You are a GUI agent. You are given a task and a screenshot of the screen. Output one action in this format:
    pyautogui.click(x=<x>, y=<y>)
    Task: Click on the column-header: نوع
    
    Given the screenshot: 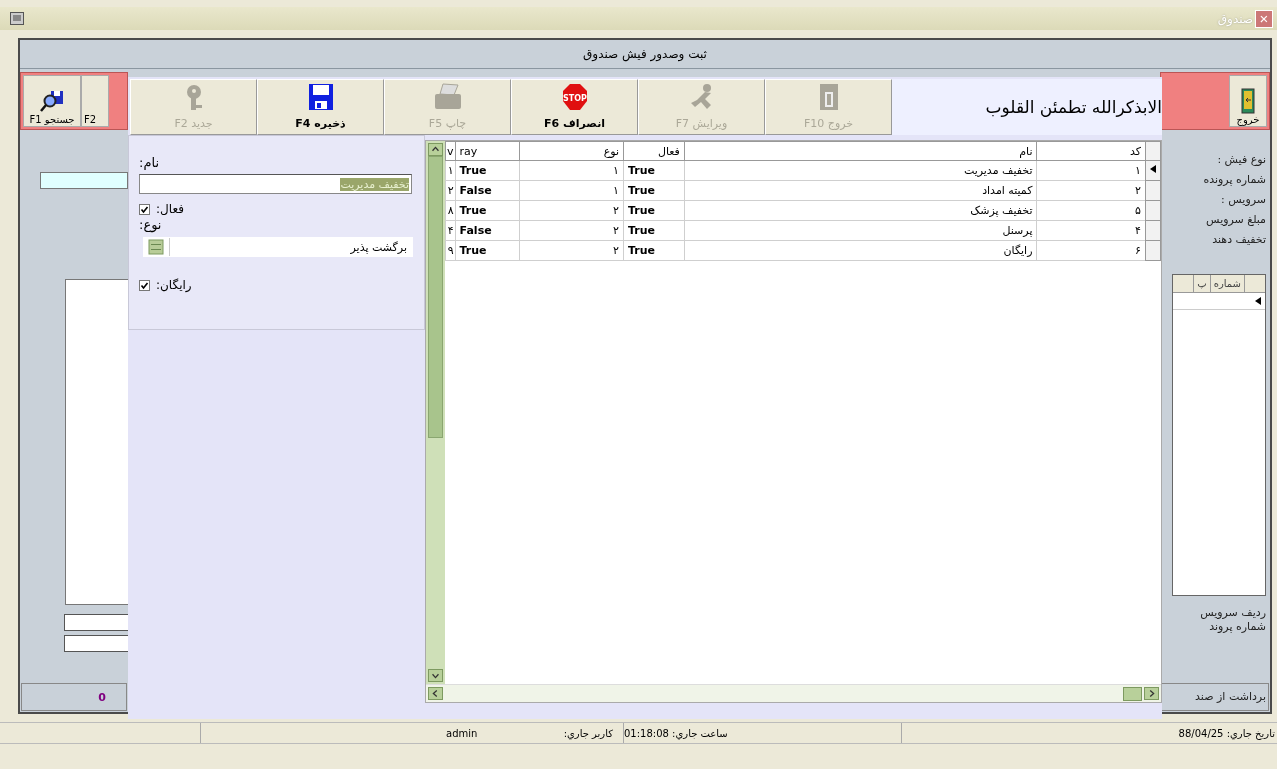 What is the action you would take?
    pyautogui.click(x=571, y=151)
    